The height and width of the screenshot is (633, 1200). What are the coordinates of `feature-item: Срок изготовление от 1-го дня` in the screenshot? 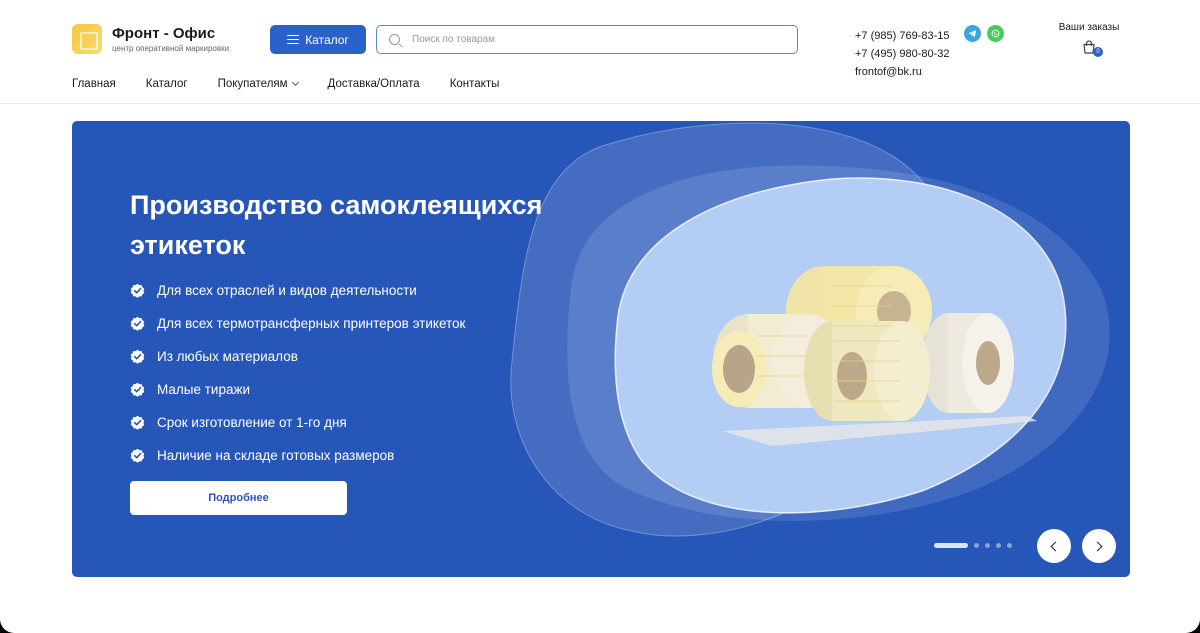 It's located at (297, 422).